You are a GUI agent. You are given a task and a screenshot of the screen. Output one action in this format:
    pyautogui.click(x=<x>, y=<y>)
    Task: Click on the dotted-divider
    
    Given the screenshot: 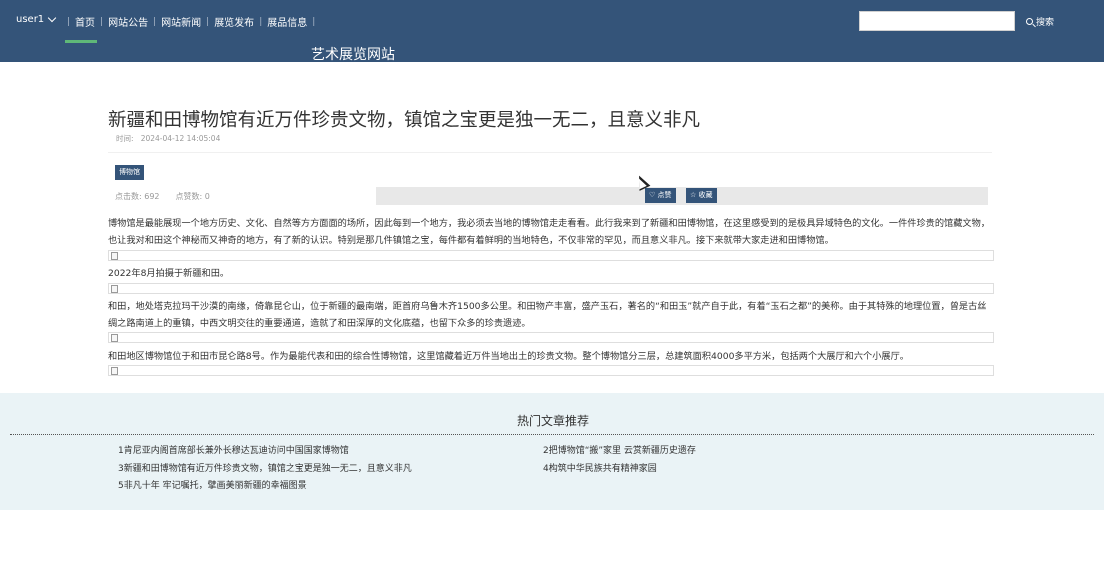 What is the action you would take?
    pyautogui.click(x=552, y=434)
    